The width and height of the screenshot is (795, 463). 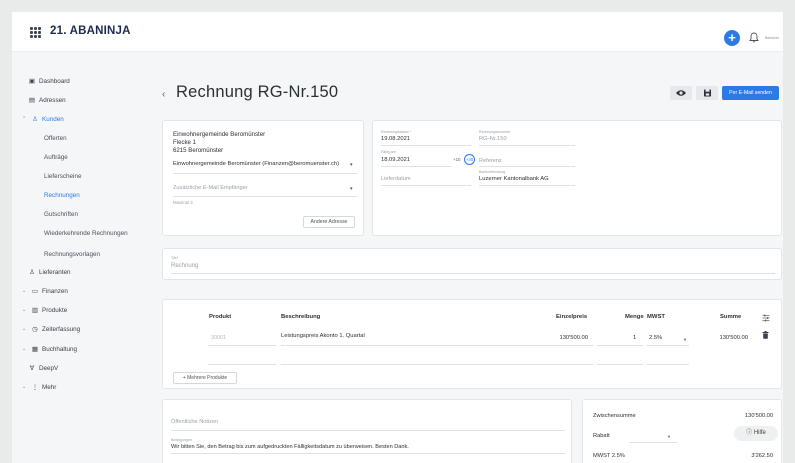 I want to click on extra-email-input: Zusätzliche E-Mail Empfänger, so click(x=210, y=188).